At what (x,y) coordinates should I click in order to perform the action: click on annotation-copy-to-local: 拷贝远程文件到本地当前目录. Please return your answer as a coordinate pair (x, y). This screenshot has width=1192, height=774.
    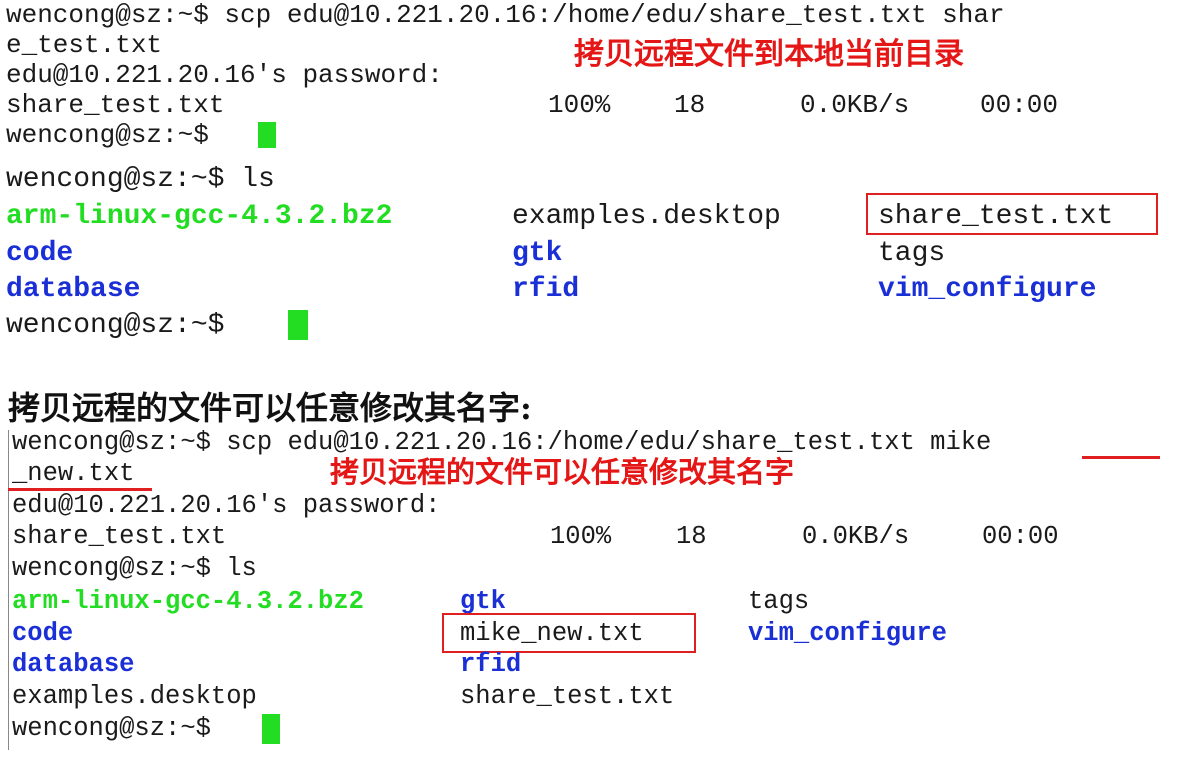
    Looking at the image, I should click on (769, 54).